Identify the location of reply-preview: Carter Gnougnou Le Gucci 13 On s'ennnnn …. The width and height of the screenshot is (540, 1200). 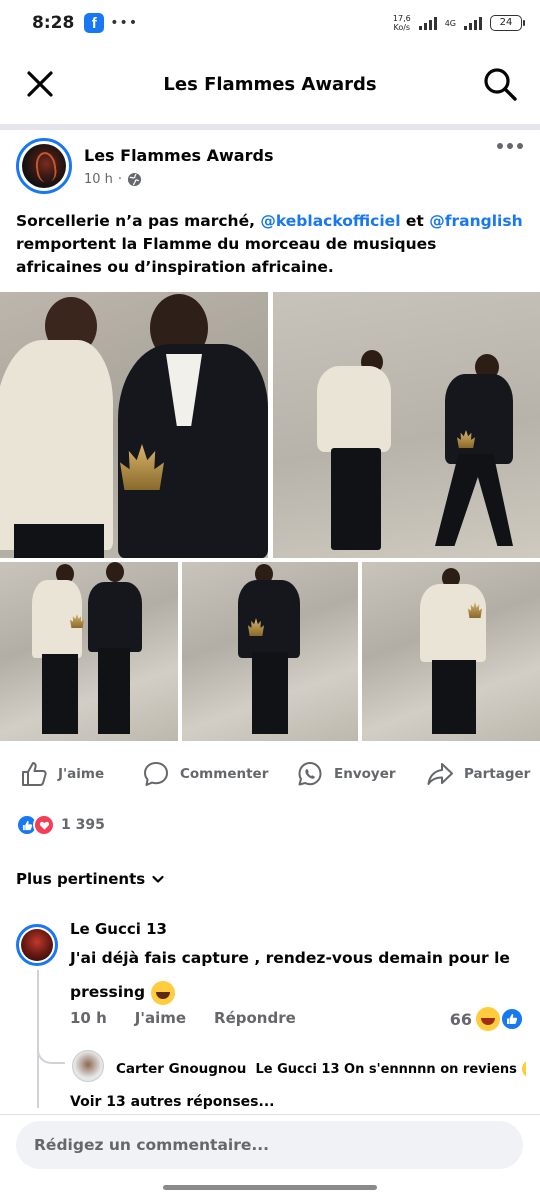
(321, 1068).